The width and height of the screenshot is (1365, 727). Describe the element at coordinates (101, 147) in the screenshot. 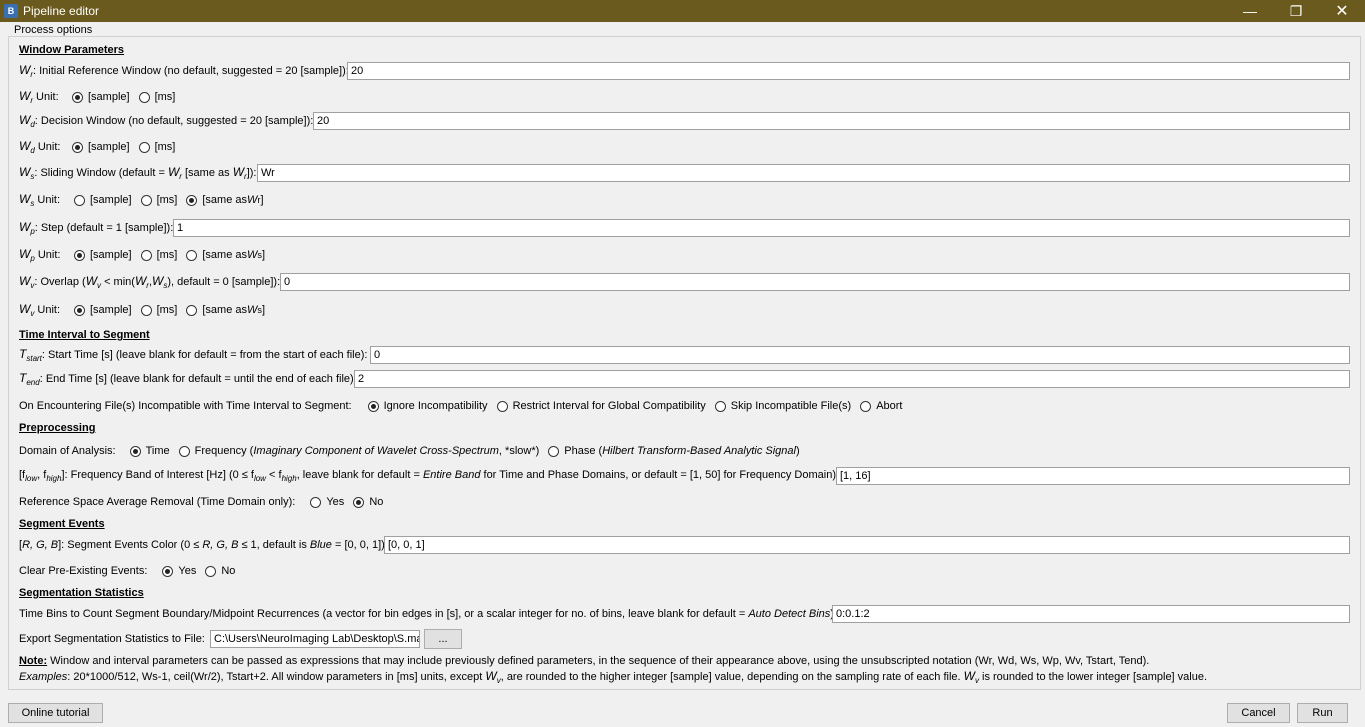

I see `wd-unit-sample-radio: [sample]` at that location.